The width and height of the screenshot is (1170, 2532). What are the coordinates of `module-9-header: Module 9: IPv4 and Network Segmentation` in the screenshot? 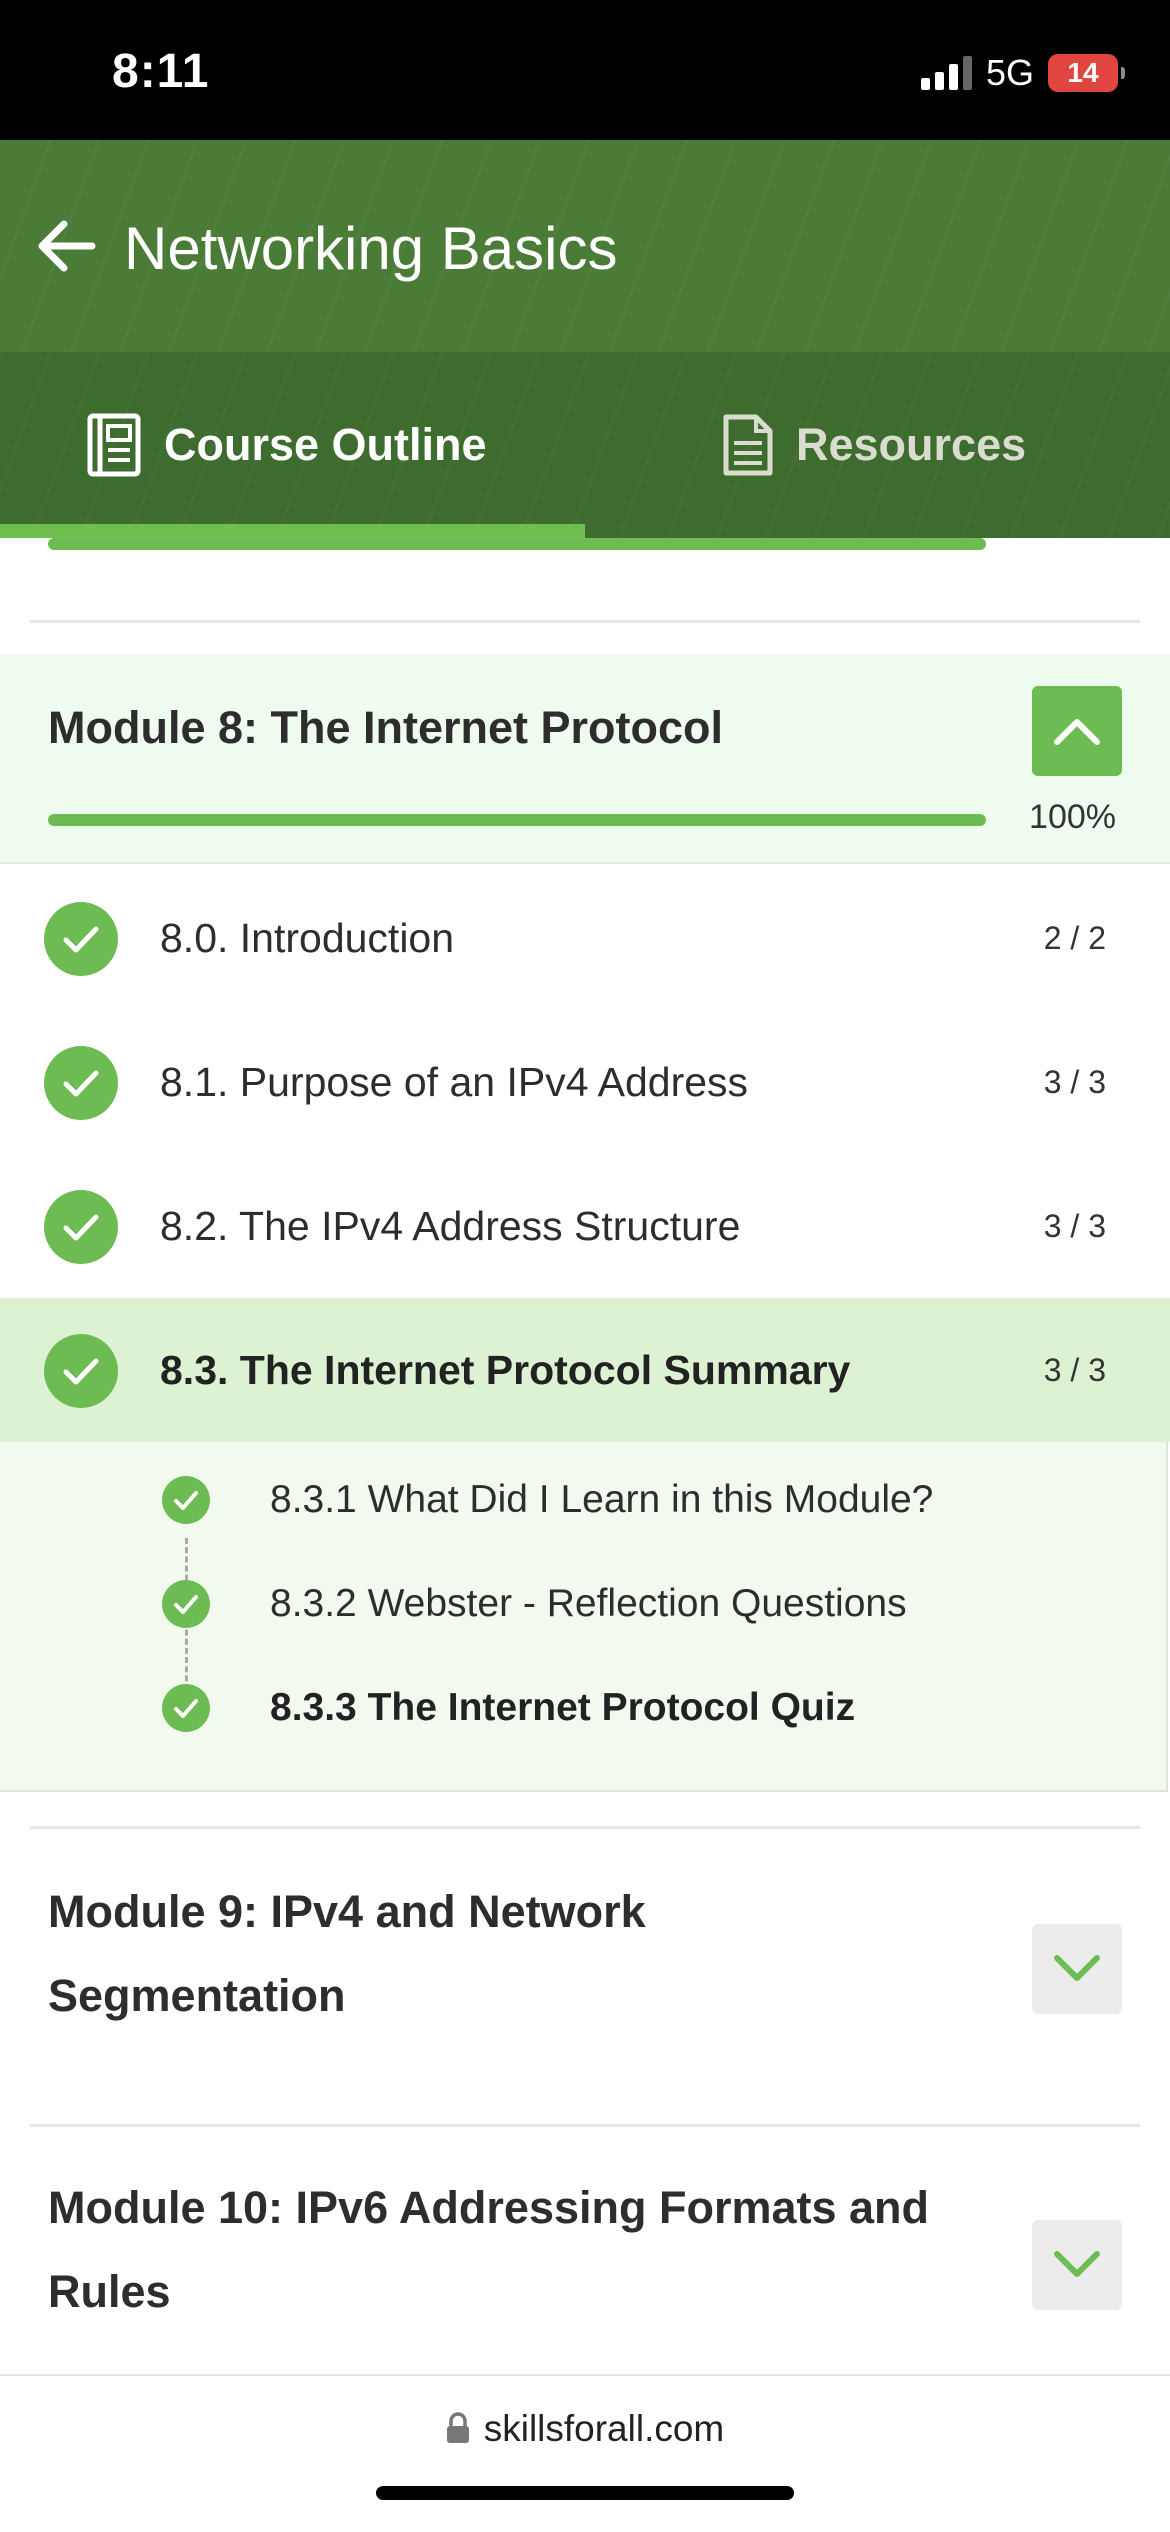 It's located at (585, 1974).